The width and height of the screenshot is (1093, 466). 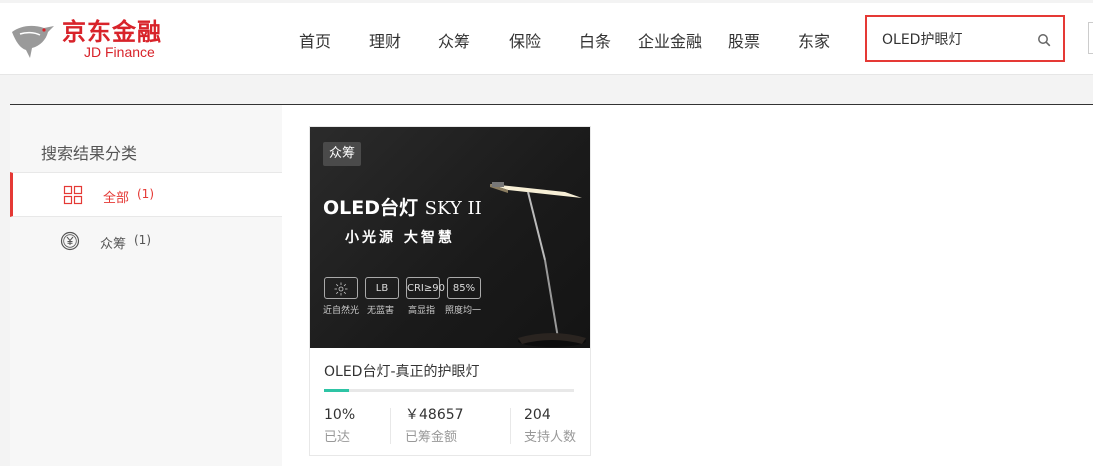 I want to click on jd-finance-logo: 京东金融 JD Finance, so click(x=97, y=40).